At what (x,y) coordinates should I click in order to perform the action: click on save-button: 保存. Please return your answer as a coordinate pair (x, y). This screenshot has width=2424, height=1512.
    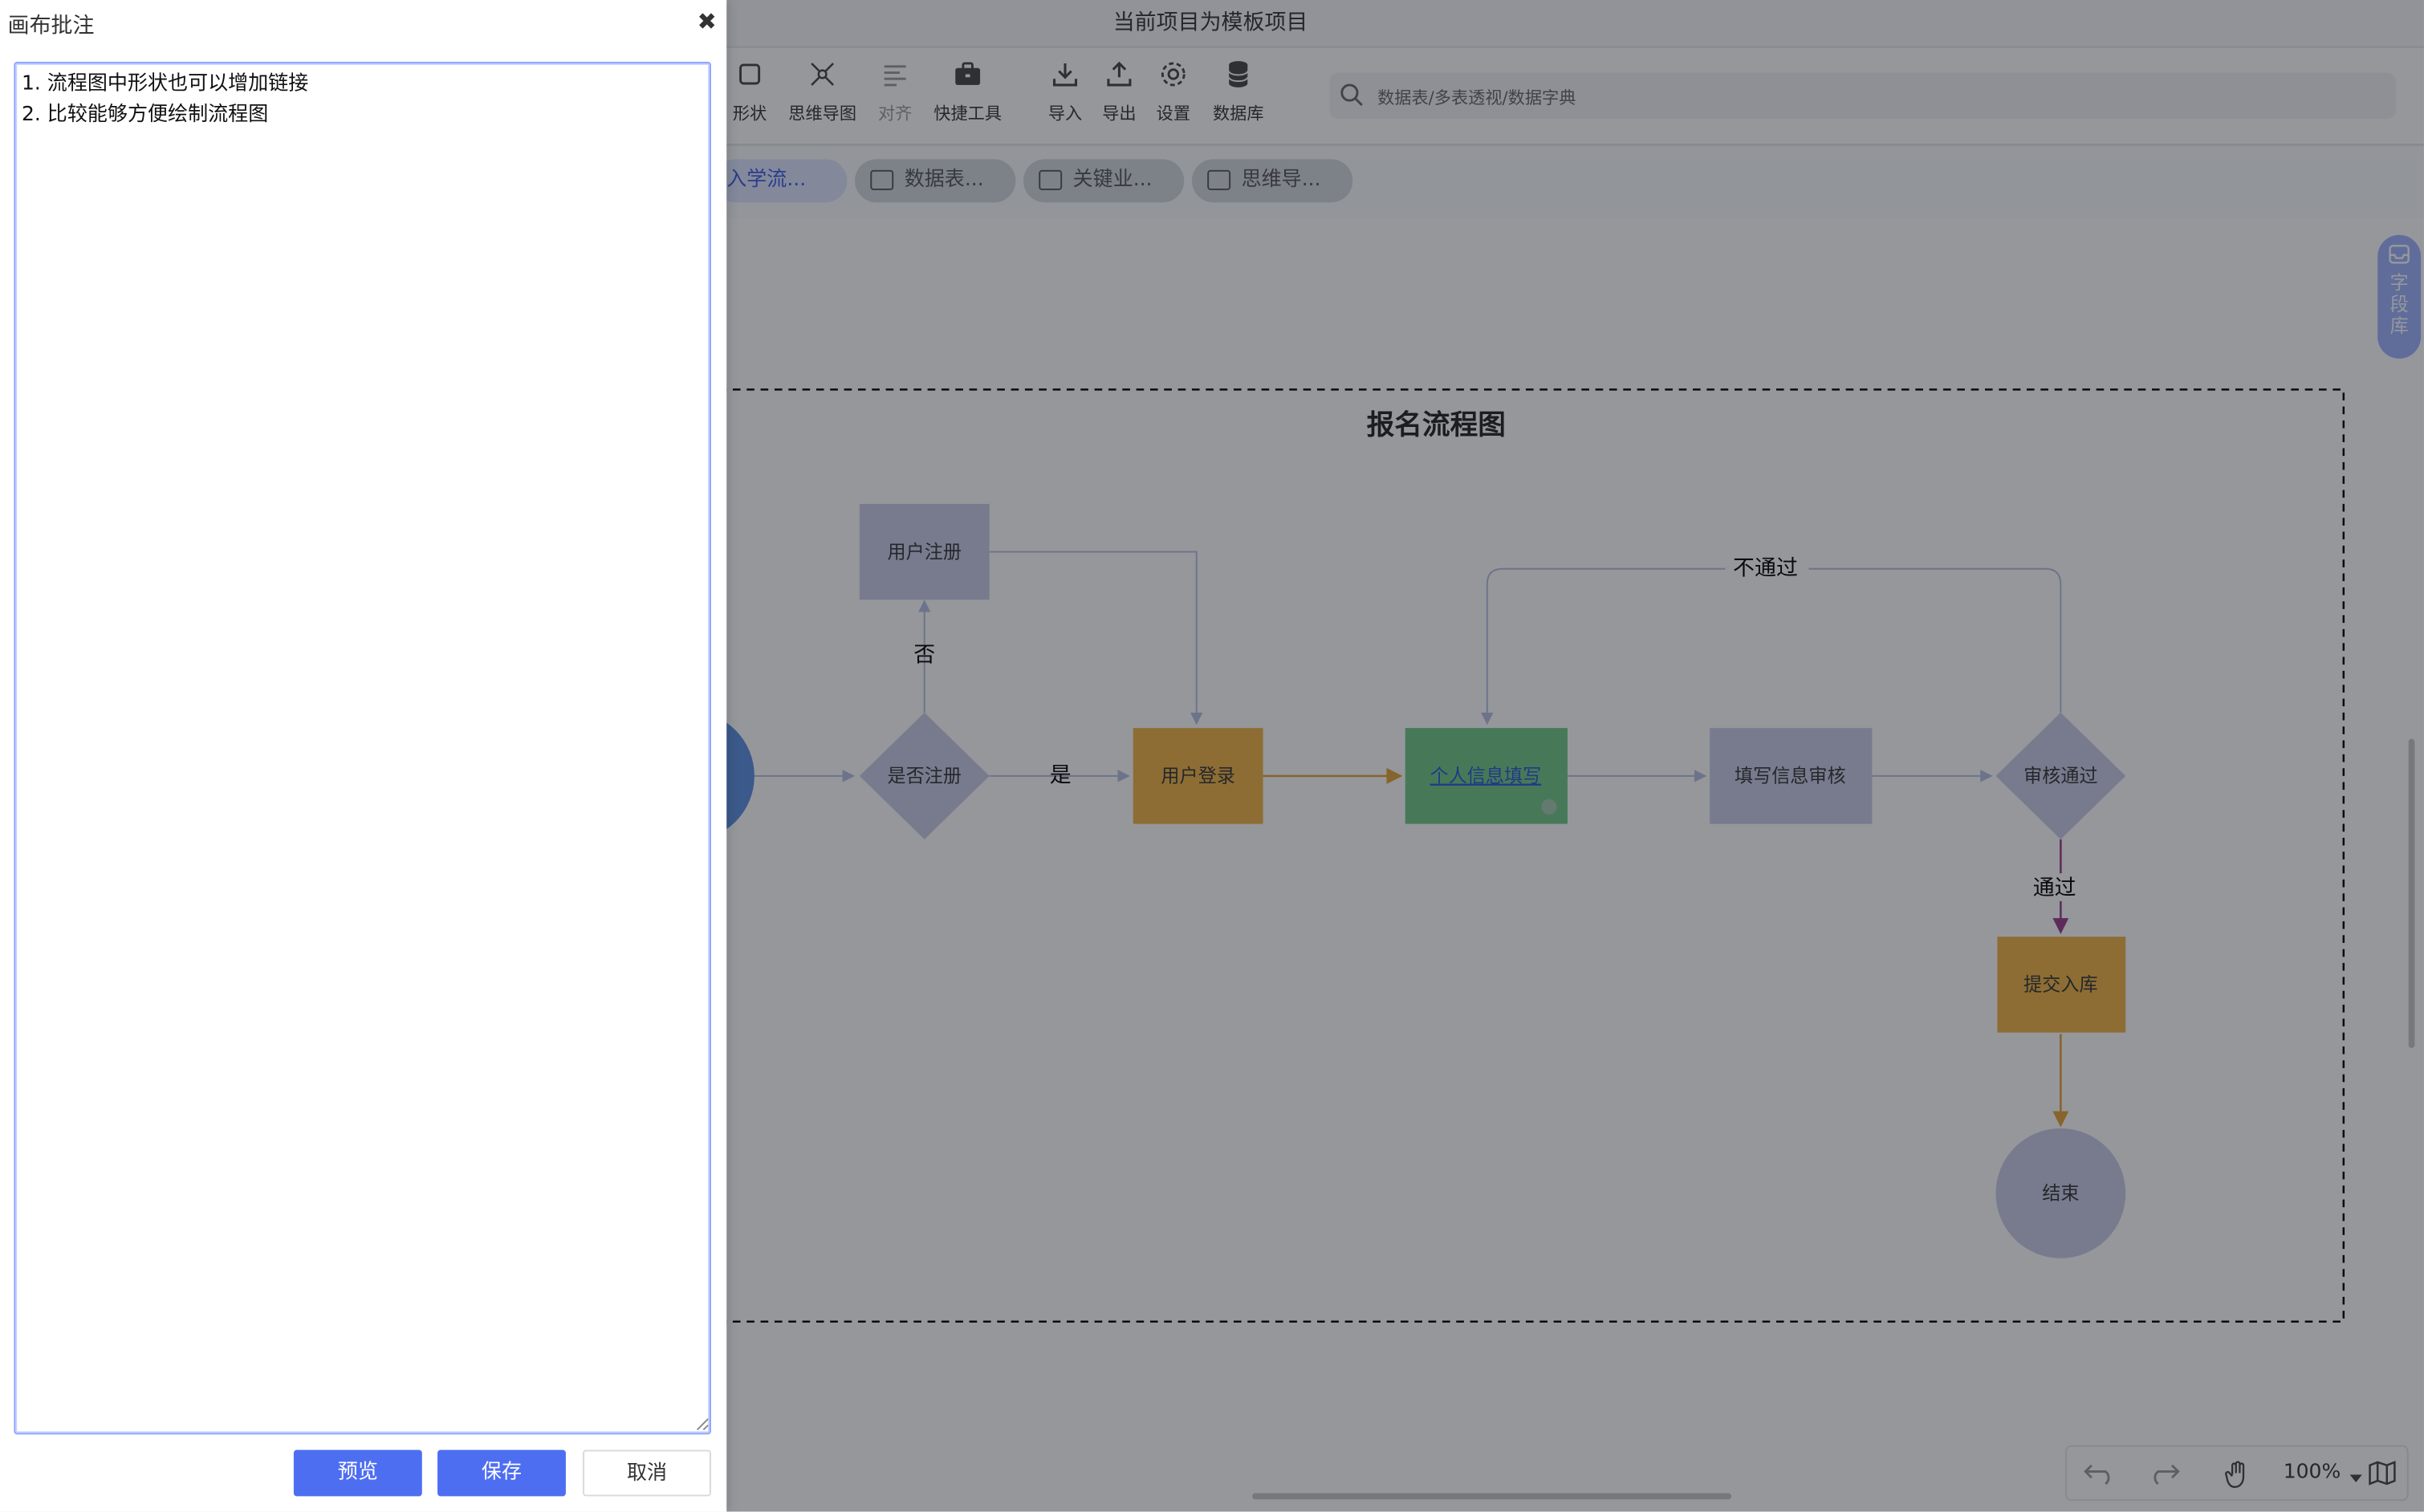
    Looking at the image, I should click on (501, 1473).